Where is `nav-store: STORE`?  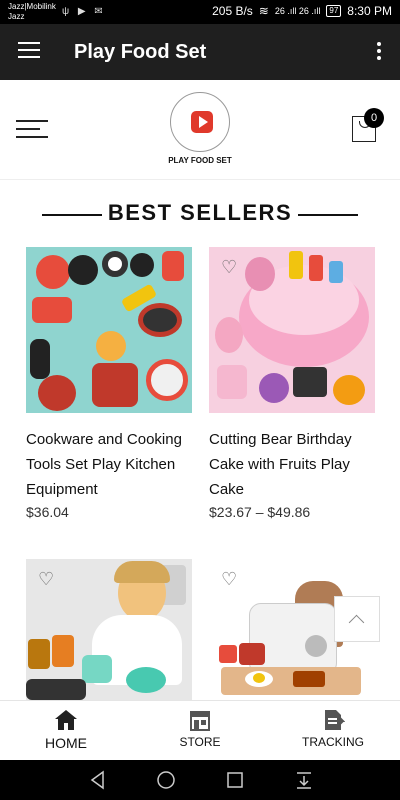
nav-store: STORE is located at coordinates (200, 729).